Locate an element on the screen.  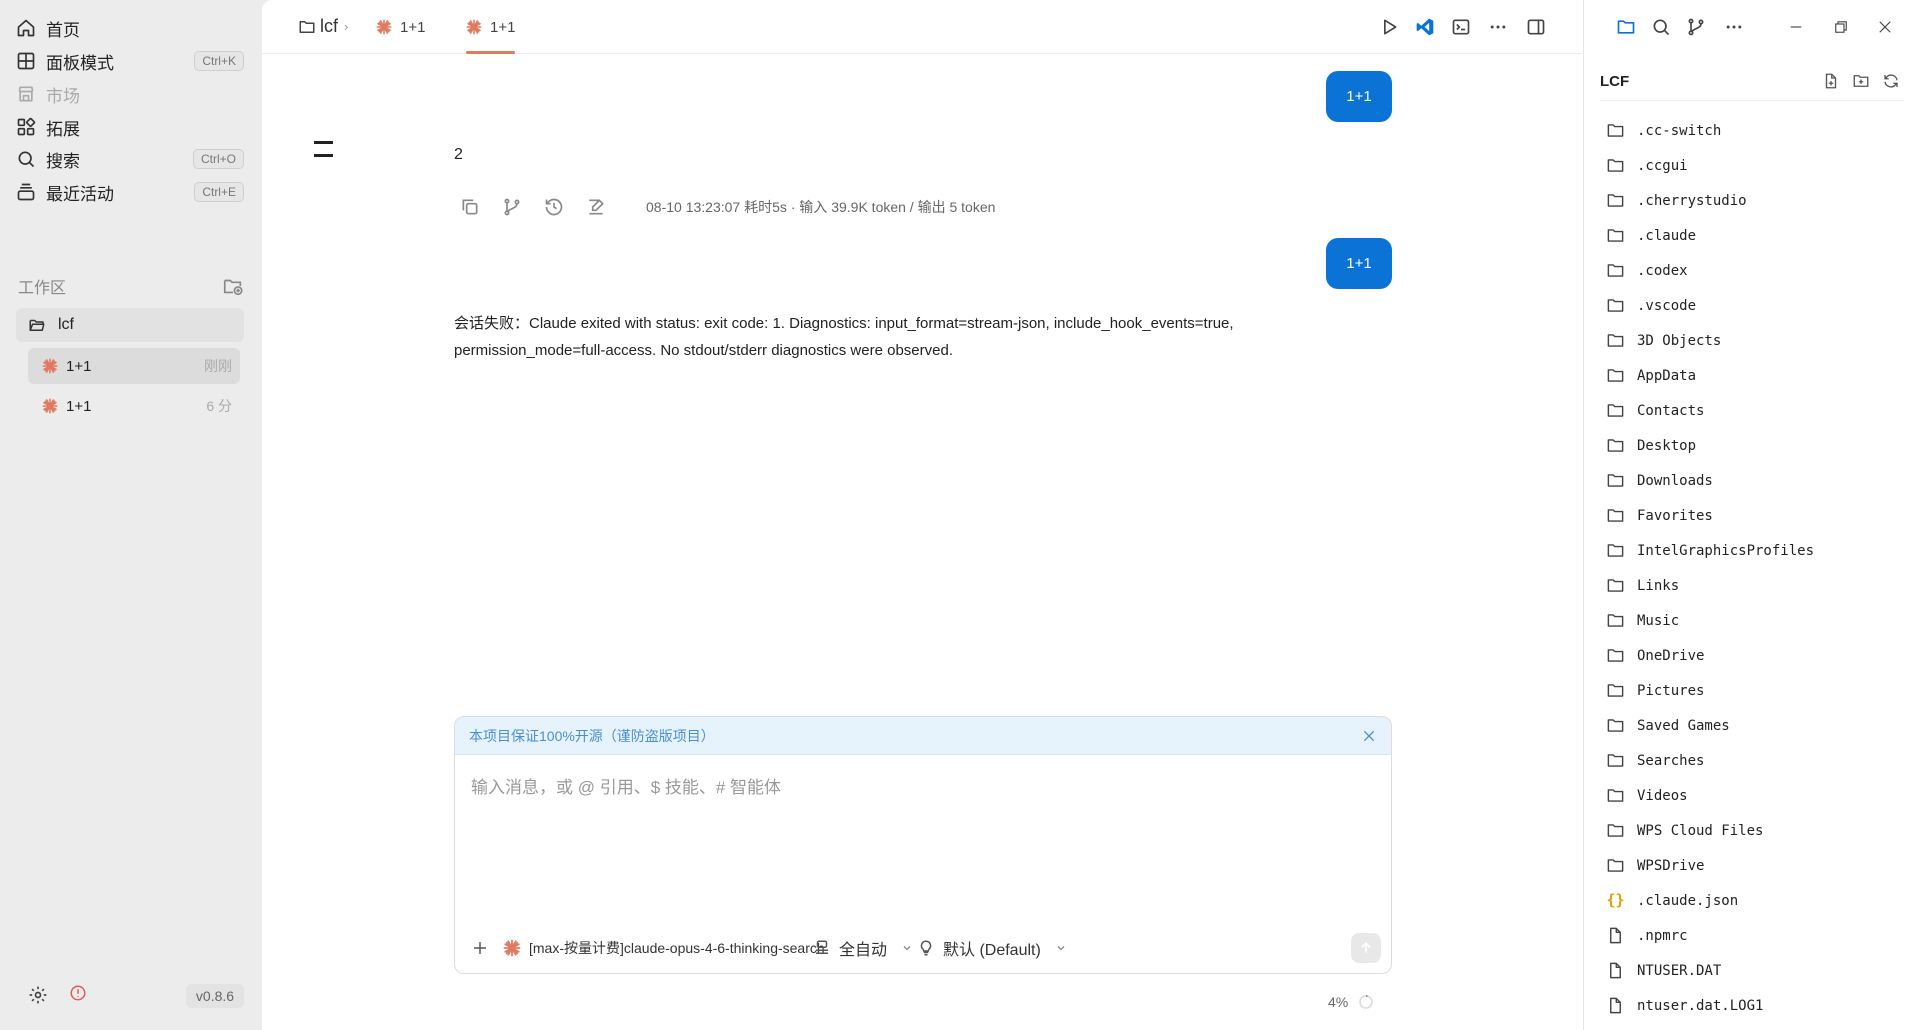
run-icon is located at coordinates (1389, 27).